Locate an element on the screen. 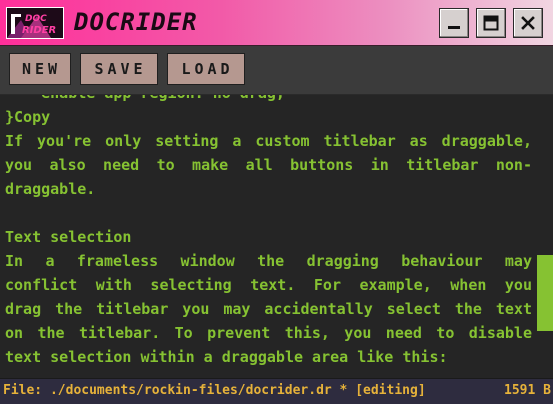 Image resolution: width=553 pixels, height=404 pixels. logo-text-doc: DOC is located at coordinates (36, 19).